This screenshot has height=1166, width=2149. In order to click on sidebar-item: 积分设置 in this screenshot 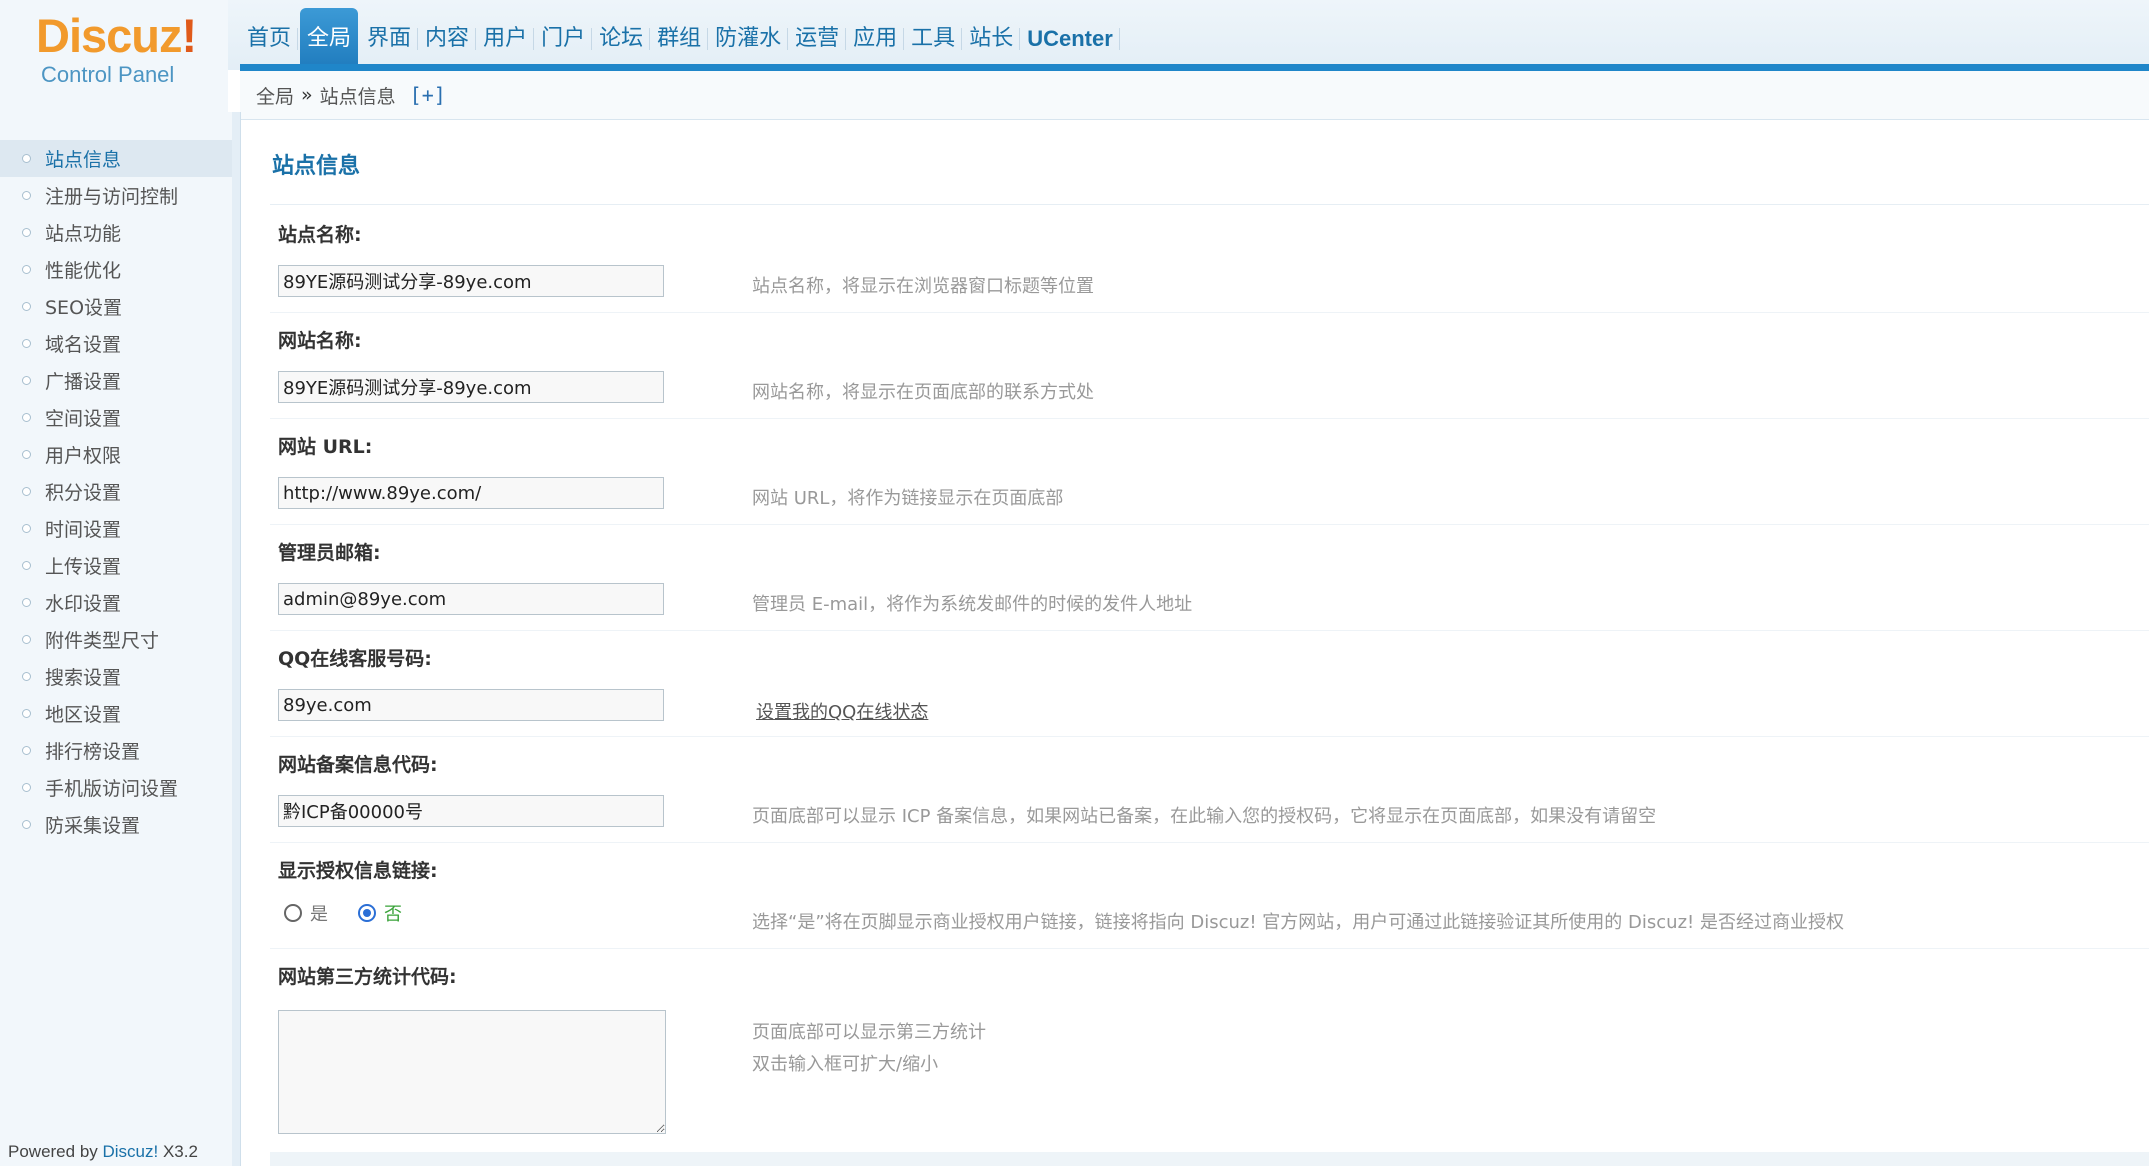, I will do `click(116, 491)`.